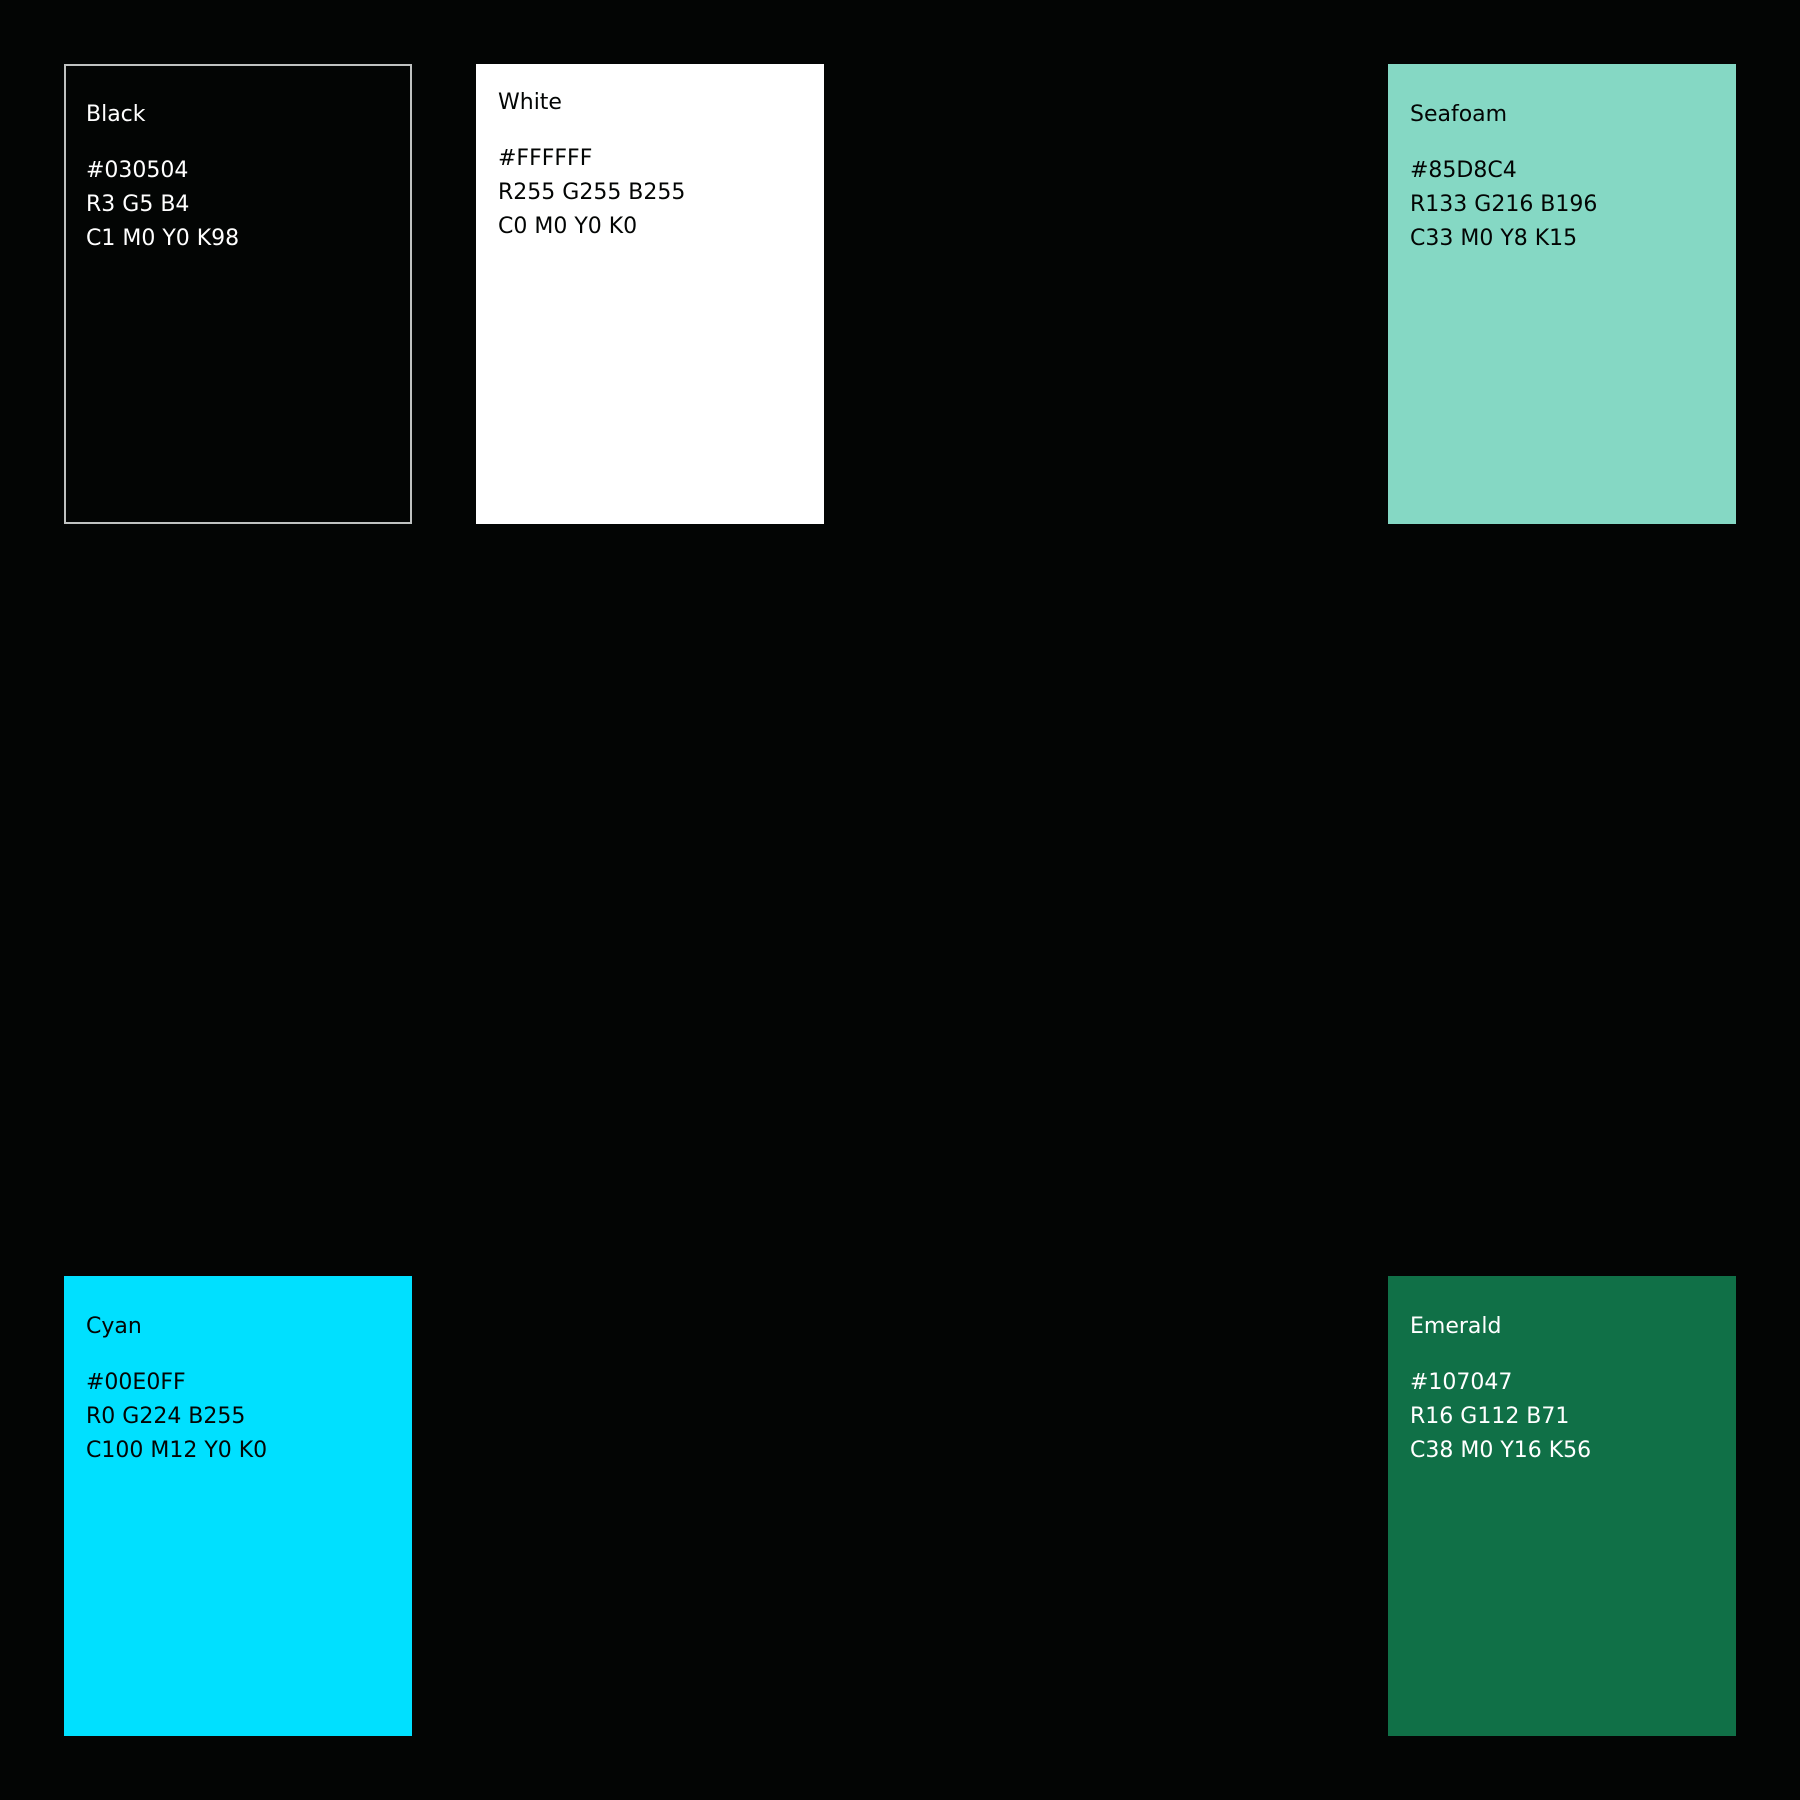  Describe the element at coordinates (530, 102) in the screenshot. I see `swatch-name: White` at that location.